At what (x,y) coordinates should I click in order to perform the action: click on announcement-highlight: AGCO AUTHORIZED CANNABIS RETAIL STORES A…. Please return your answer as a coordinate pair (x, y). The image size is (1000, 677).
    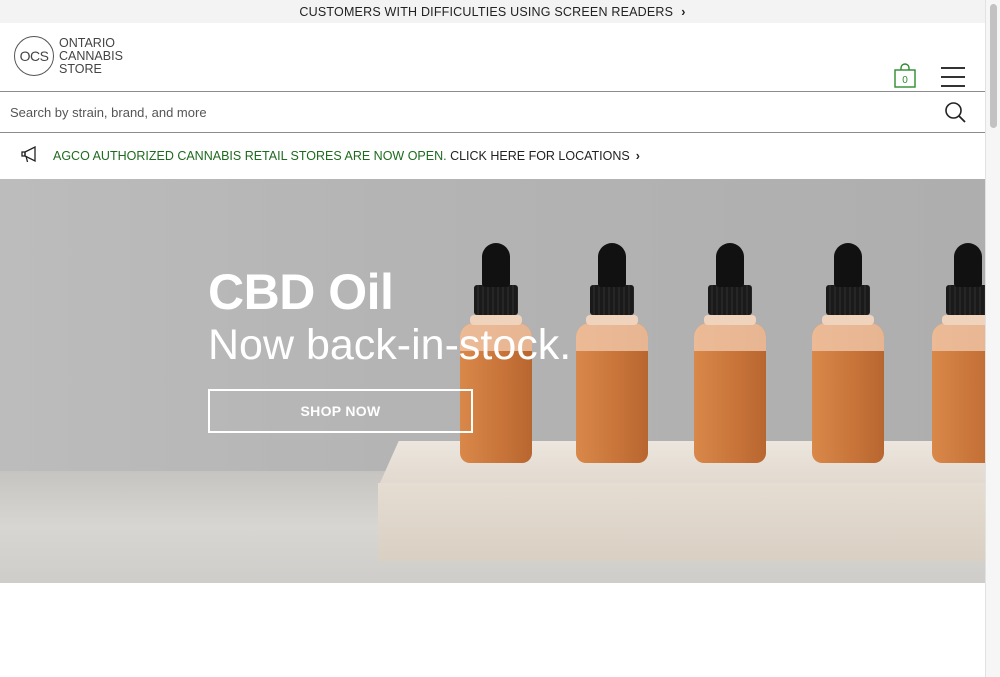
    Looking at the image, I should click on (250, 156).